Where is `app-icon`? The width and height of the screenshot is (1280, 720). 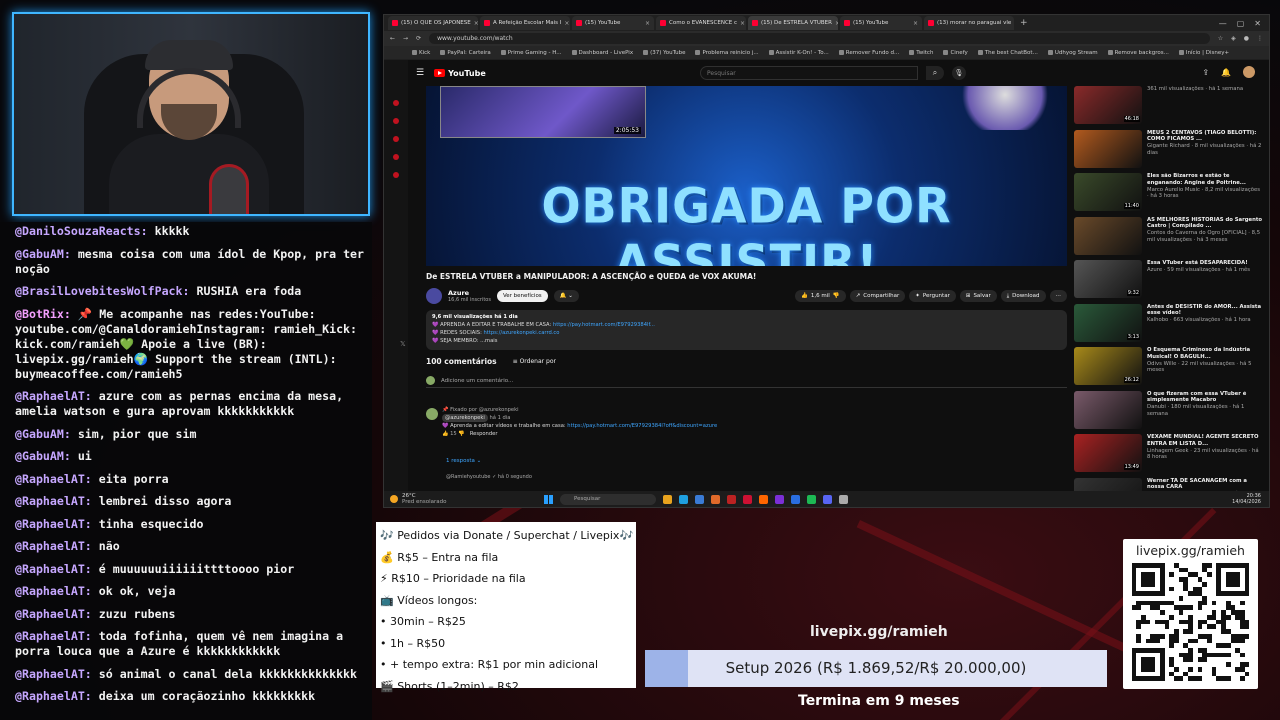 app-icon is located at coordinates (795, 499).